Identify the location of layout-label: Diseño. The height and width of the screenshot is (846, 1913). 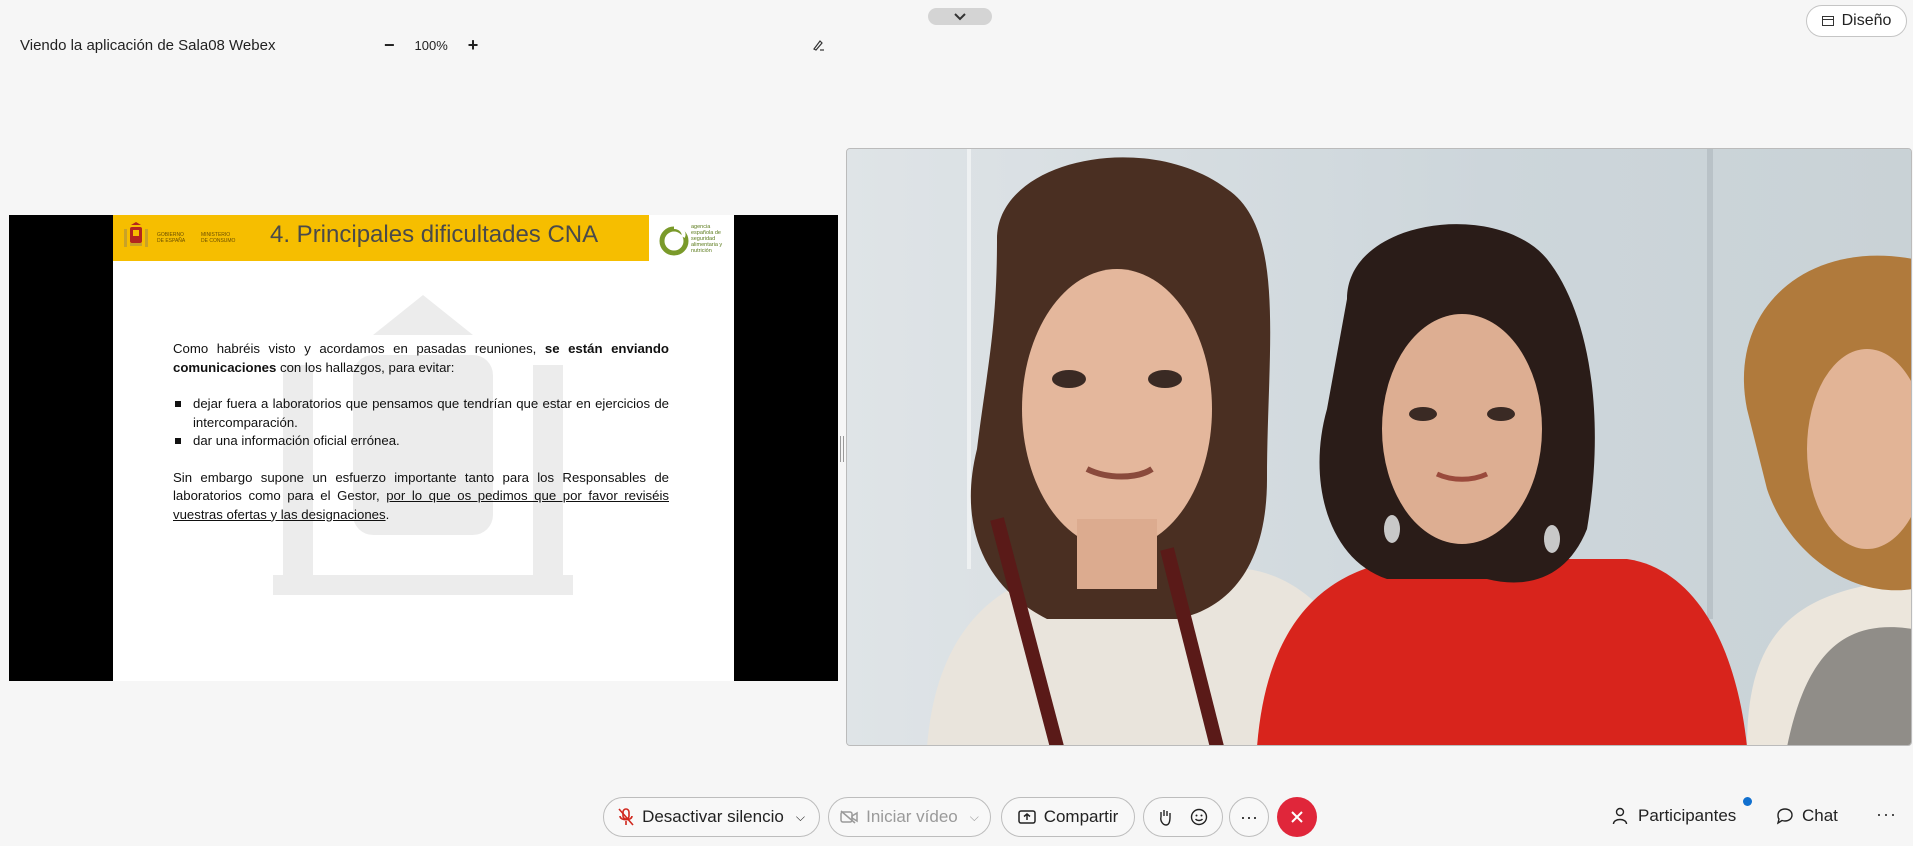
(1866, 20).